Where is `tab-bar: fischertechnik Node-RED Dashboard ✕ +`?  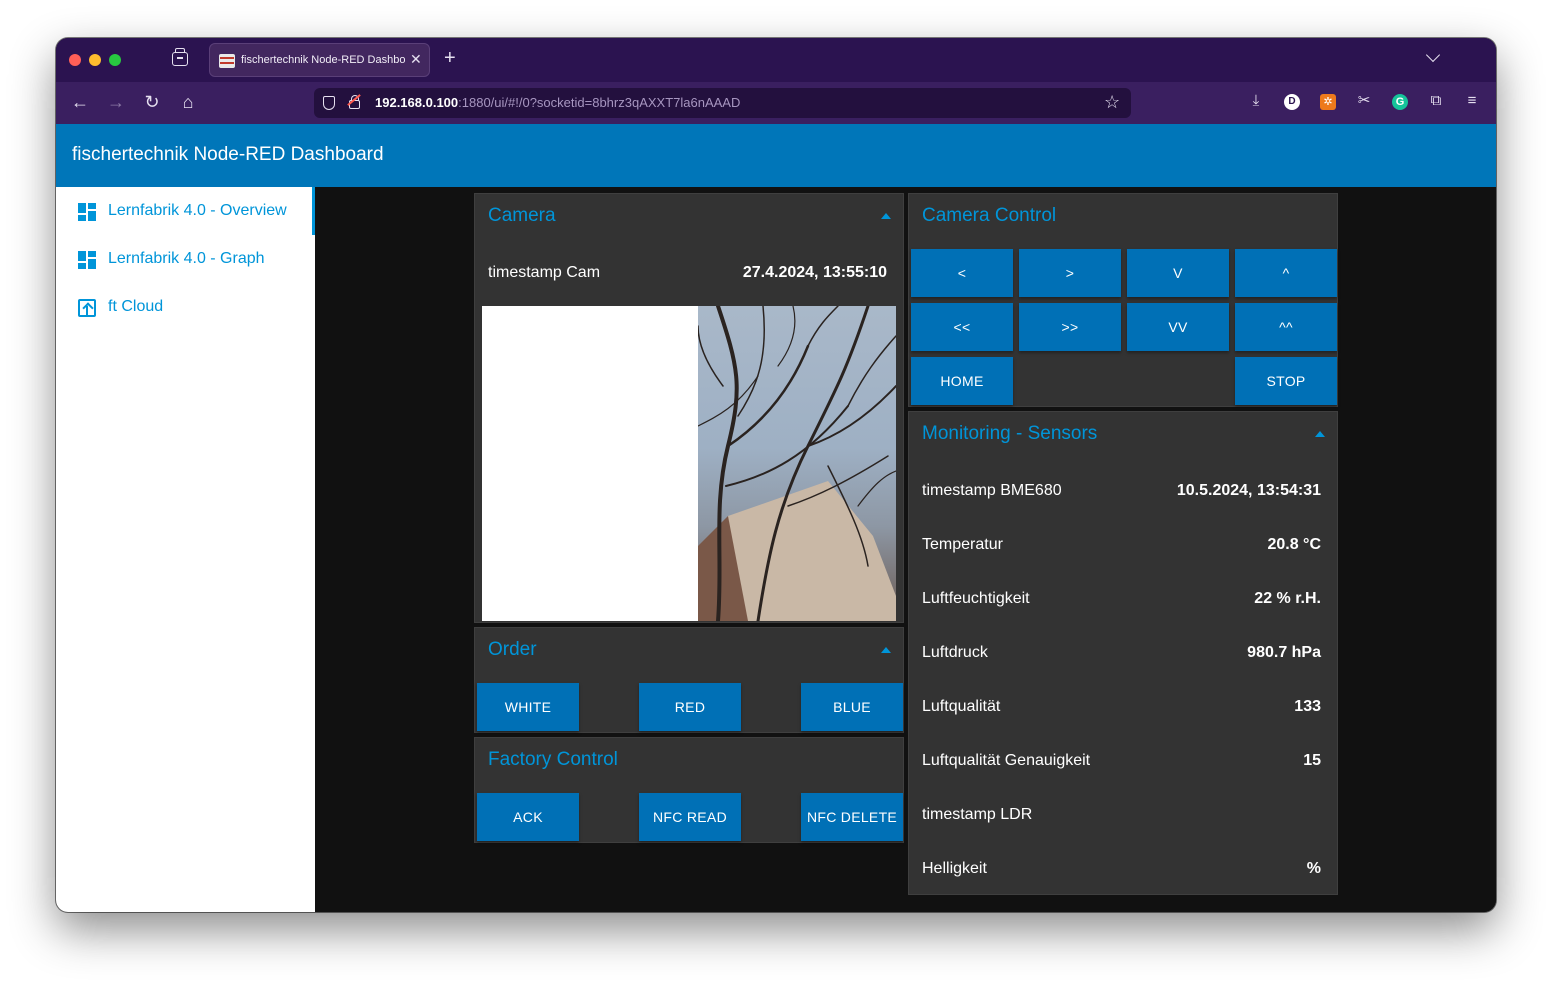 tab-bar: fischertechnik Node-RED Dashboard ✕ + is located at coordinates (776, 60).